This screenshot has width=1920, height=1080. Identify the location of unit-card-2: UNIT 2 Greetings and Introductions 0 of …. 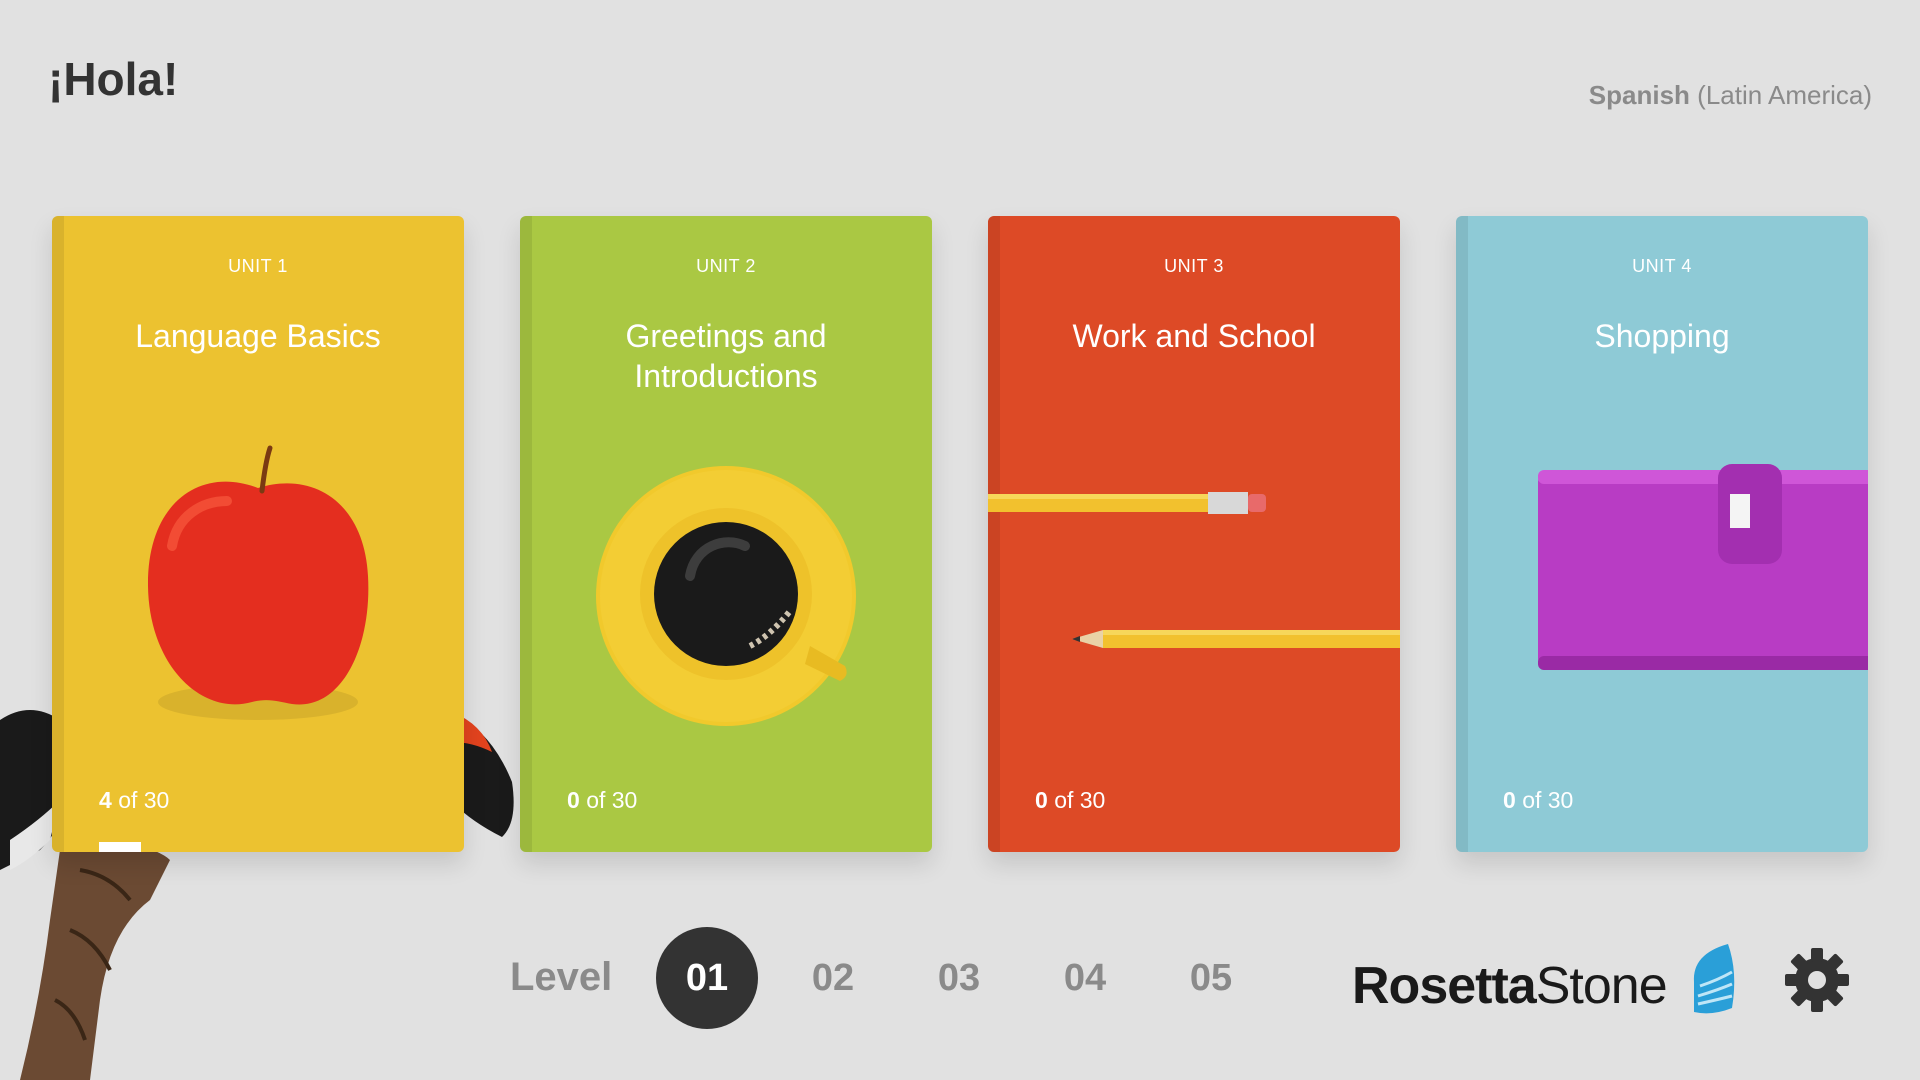
(726, 534).